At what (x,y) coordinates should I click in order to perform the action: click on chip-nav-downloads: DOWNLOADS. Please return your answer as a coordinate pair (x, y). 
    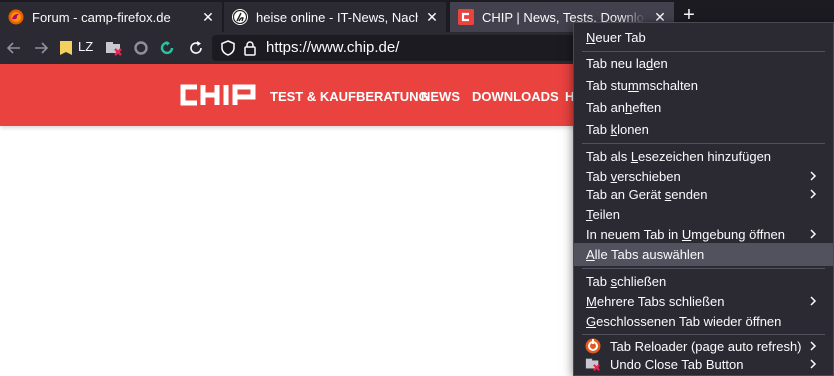
    Looking at the image, I should click on (515, 96).